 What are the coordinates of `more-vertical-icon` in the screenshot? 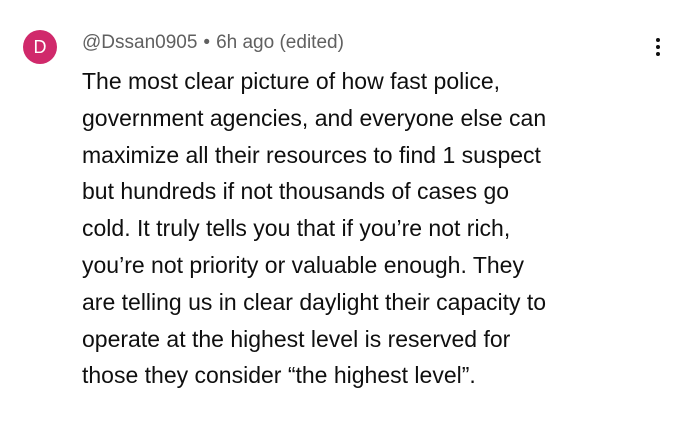 It's located at (658, 47).